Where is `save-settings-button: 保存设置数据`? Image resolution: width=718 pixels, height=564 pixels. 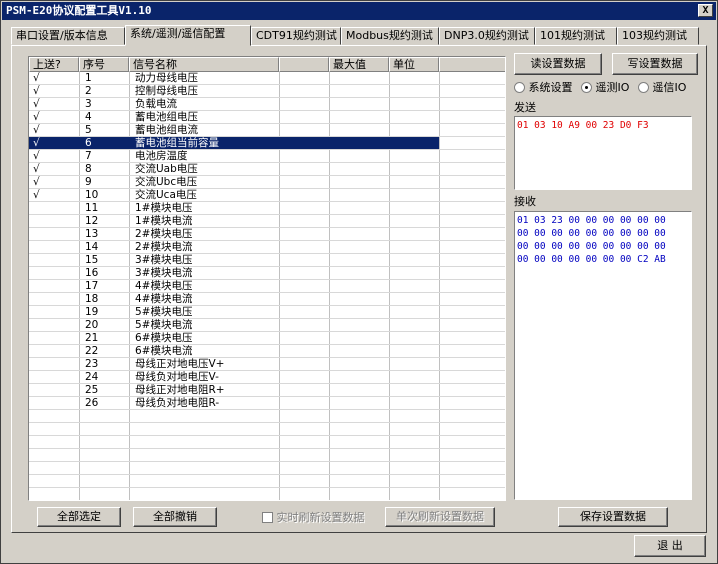
save-settings-button: 保存设置数据 is located at coordinates (613, 517).